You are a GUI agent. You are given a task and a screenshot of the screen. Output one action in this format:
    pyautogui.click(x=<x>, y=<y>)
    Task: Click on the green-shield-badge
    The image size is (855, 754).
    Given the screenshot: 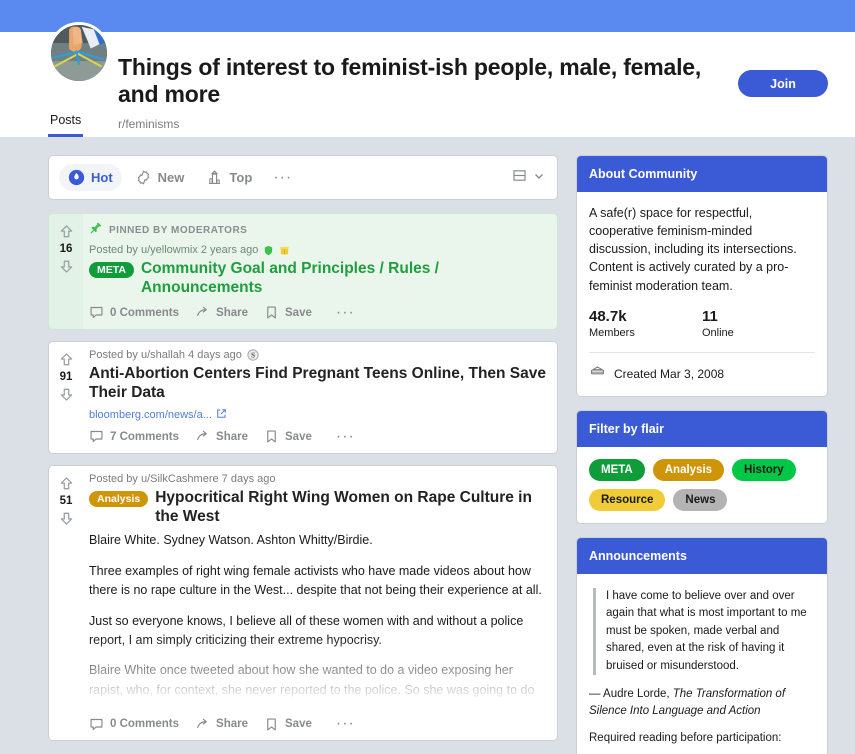 What is the action you would take?
    pyautogui.click(x=268, y=250)
    